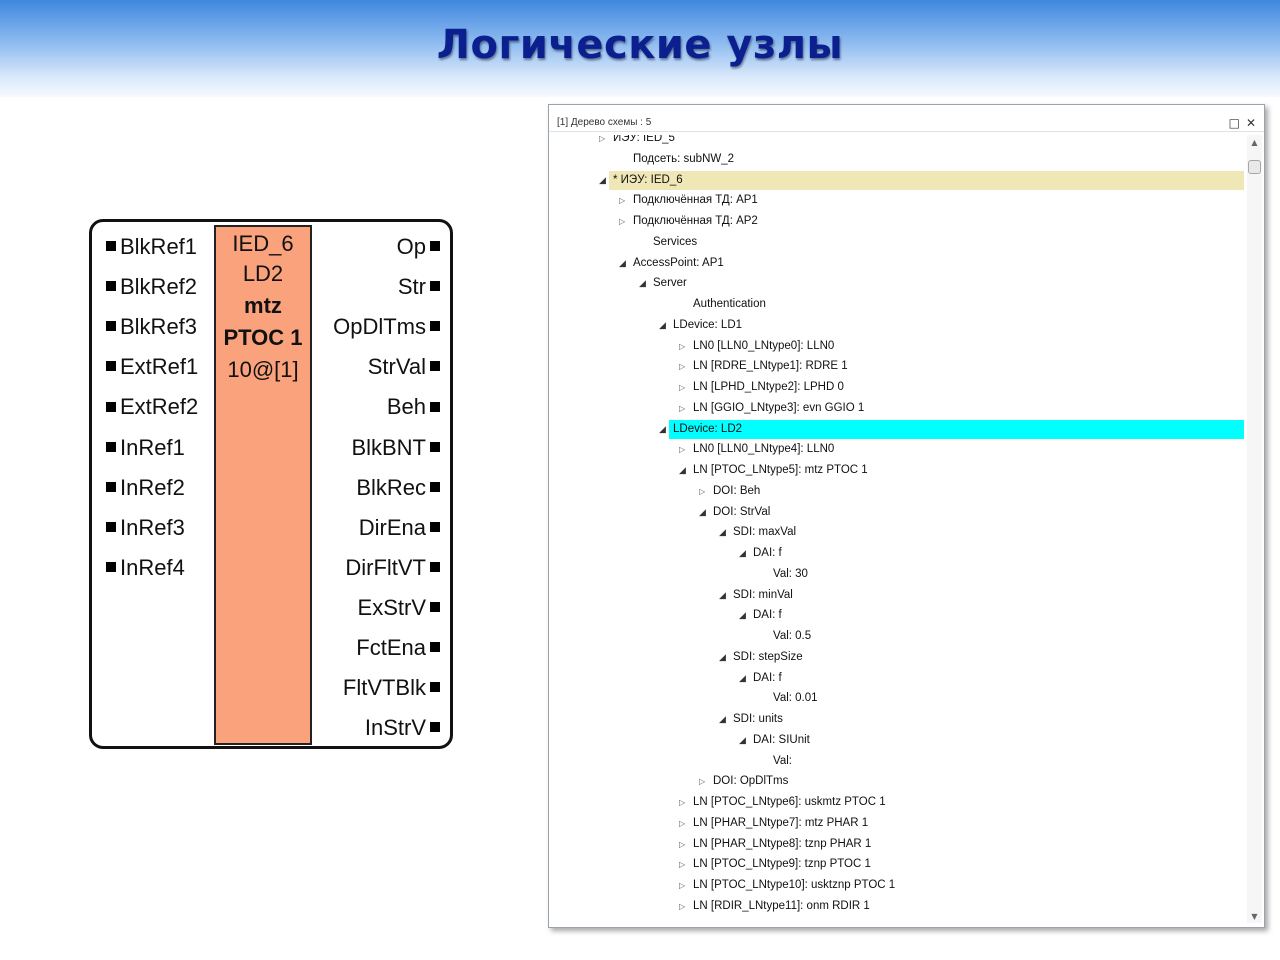 This screenshot has height=960, width=1280. Describe the element at coordinates (1254, 167) in the screenshot. I see `scroll-thumb` at that location.